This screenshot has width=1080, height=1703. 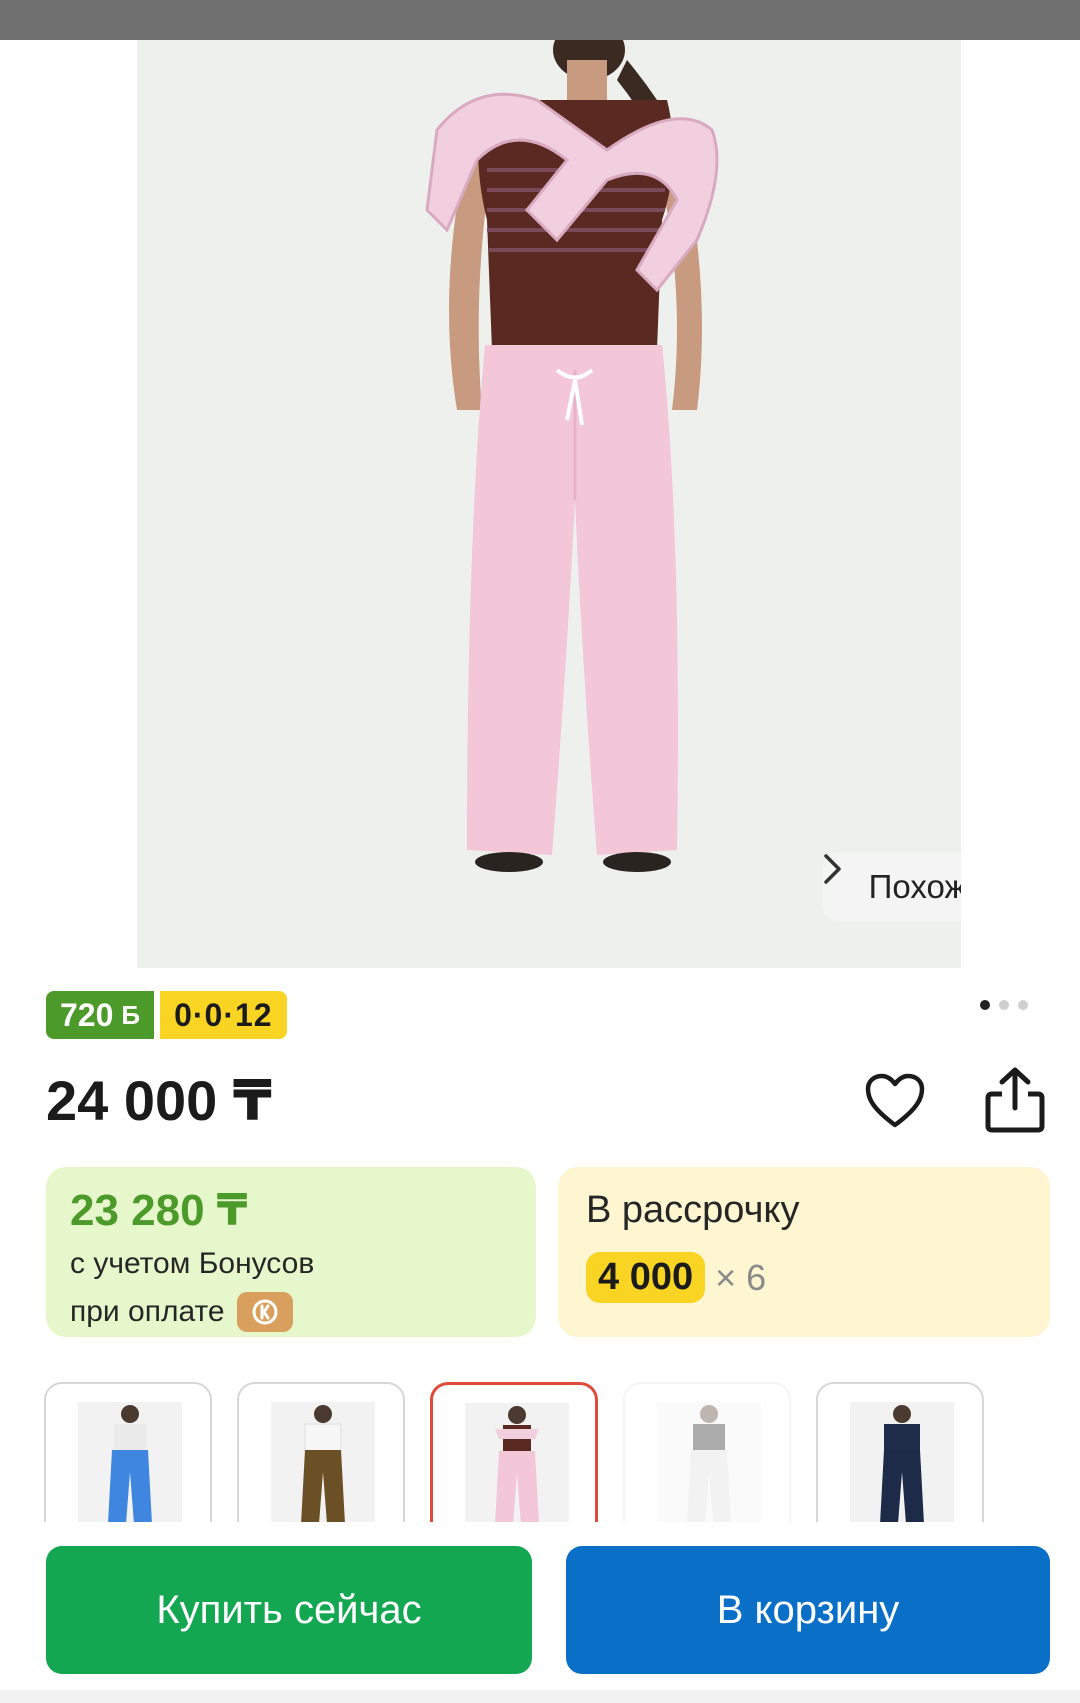 I want to click on similar-label: Похожие, so click(x=914, y=886).